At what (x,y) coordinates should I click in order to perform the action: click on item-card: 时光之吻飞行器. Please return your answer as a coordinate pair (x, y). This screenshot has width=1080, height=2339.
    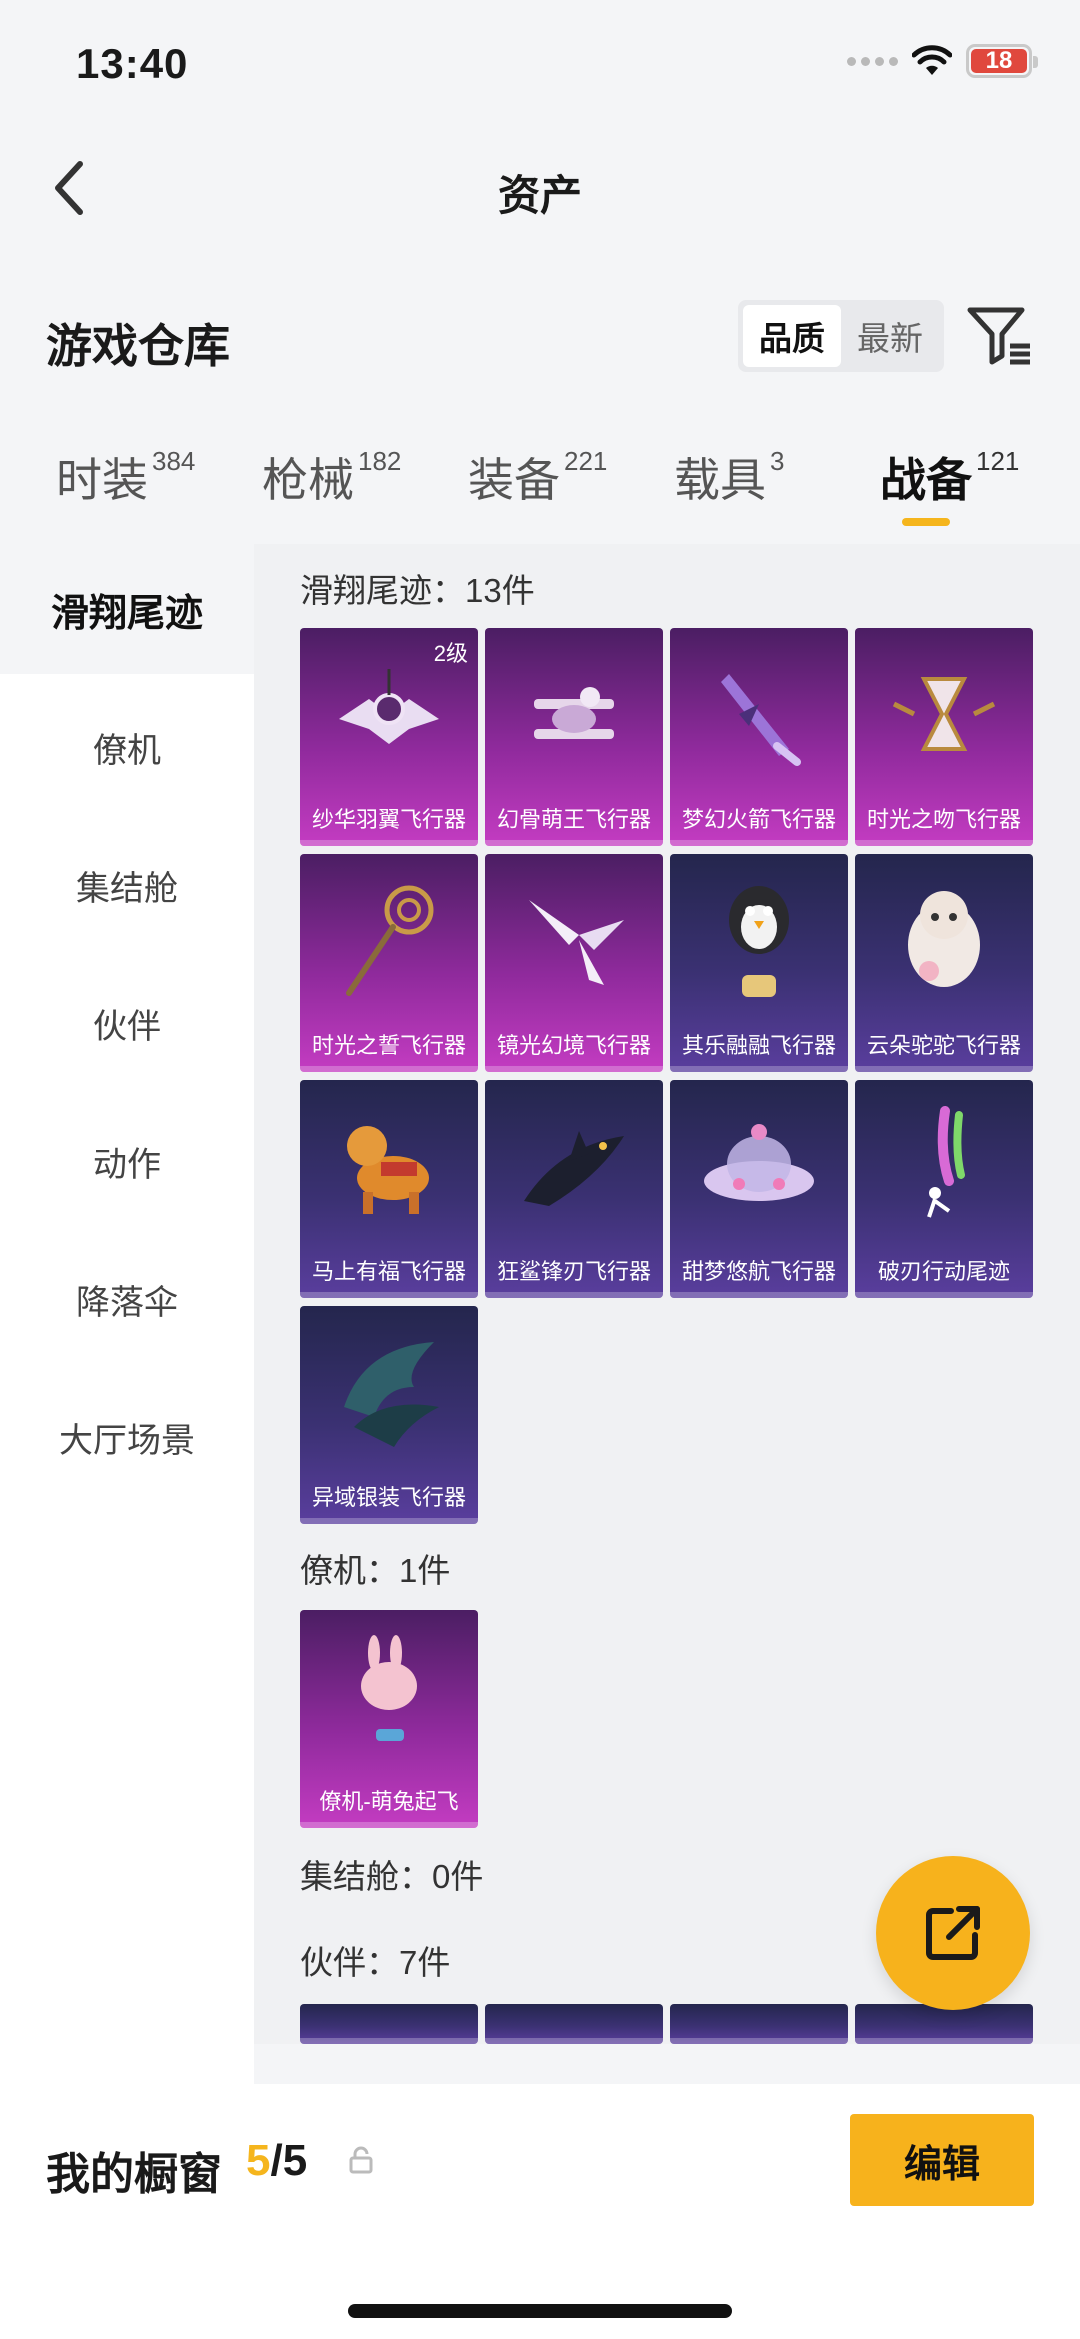
    Looking at the image, I should click on (944, 737).